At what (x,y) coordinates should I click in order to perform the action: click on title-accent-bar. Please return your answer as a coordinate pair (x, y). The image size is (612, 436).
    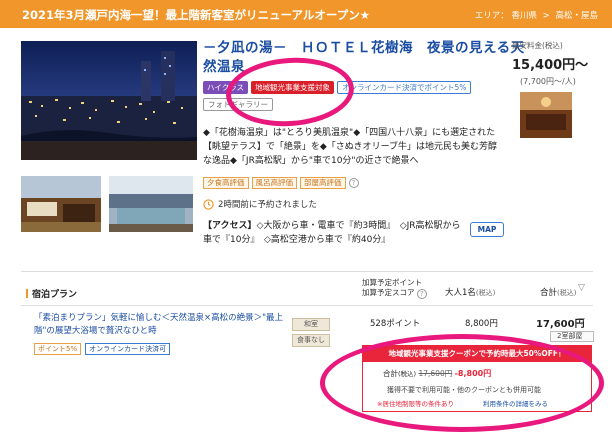
    Looking at the image, I should click on (27, 293).